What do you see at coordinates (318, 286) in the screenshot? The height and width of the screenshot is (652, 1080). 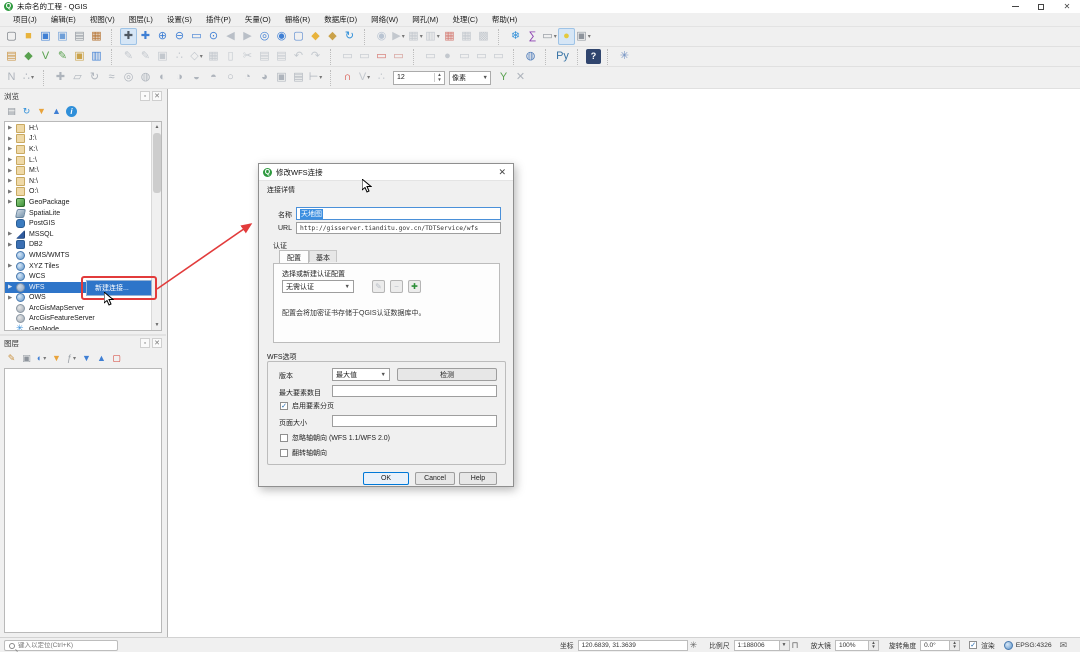 I see `auth-config-combo: 无需认证 ▼` at bounding box center [318, 286].